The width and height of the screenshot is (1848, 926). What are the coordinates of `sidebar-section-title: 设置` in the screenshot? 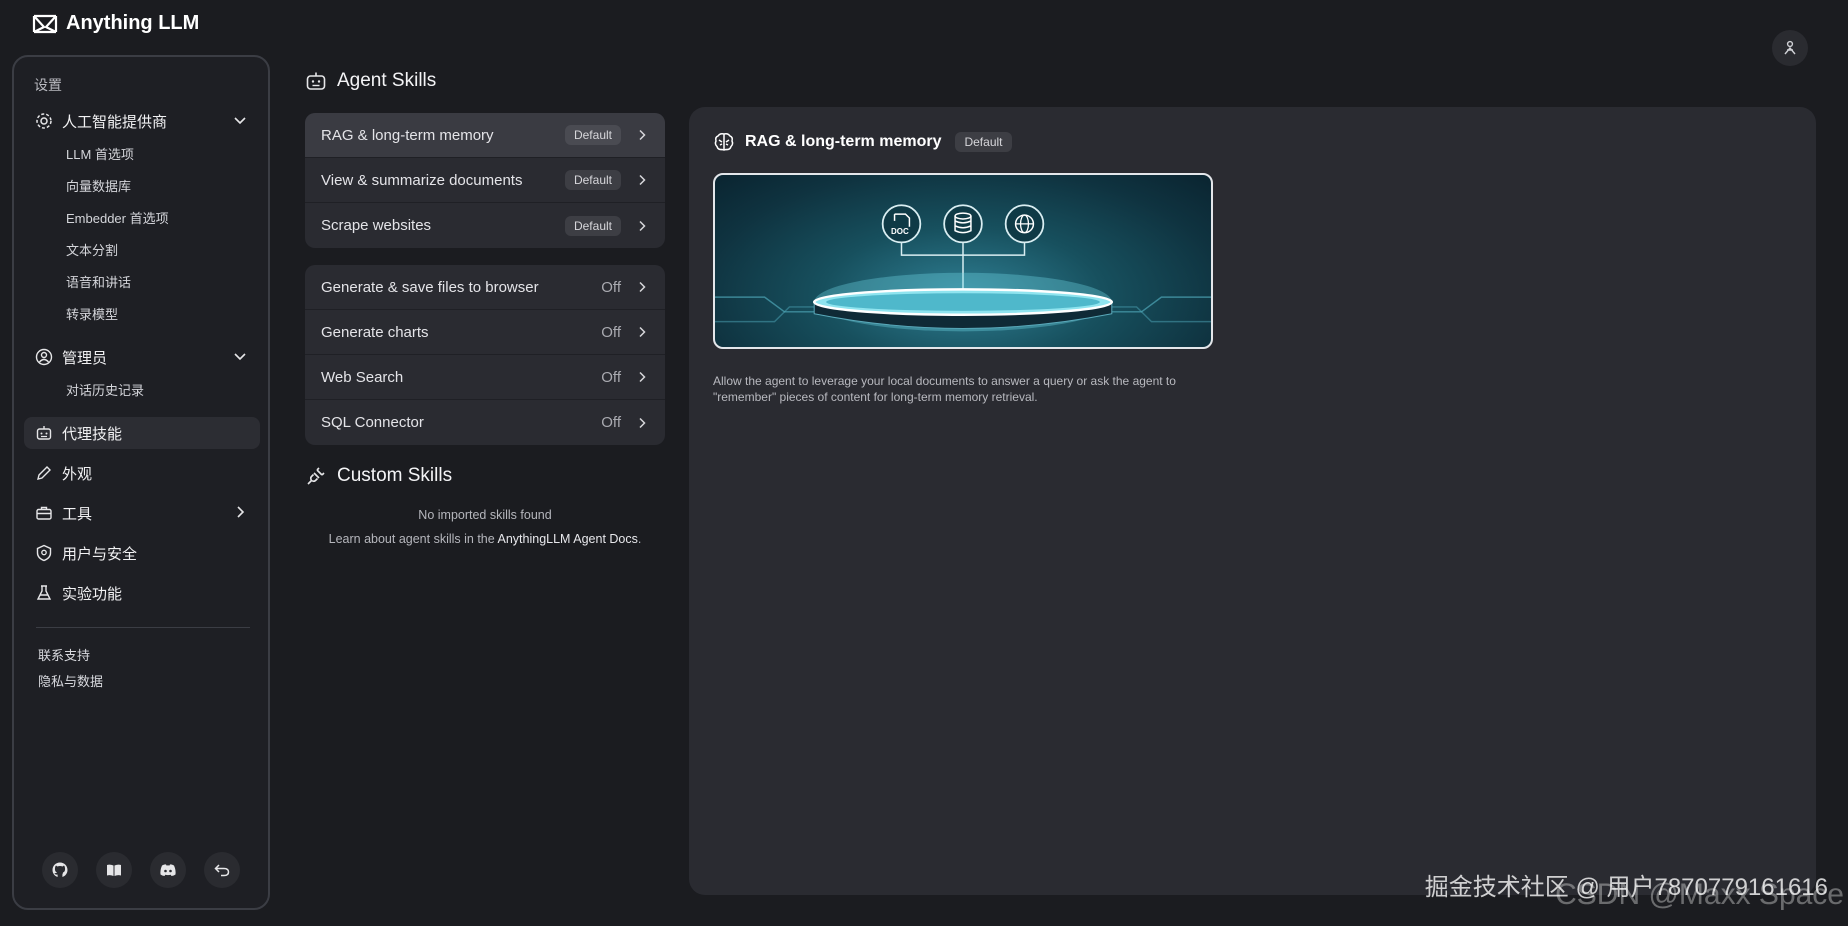 It's located at (48, 85).